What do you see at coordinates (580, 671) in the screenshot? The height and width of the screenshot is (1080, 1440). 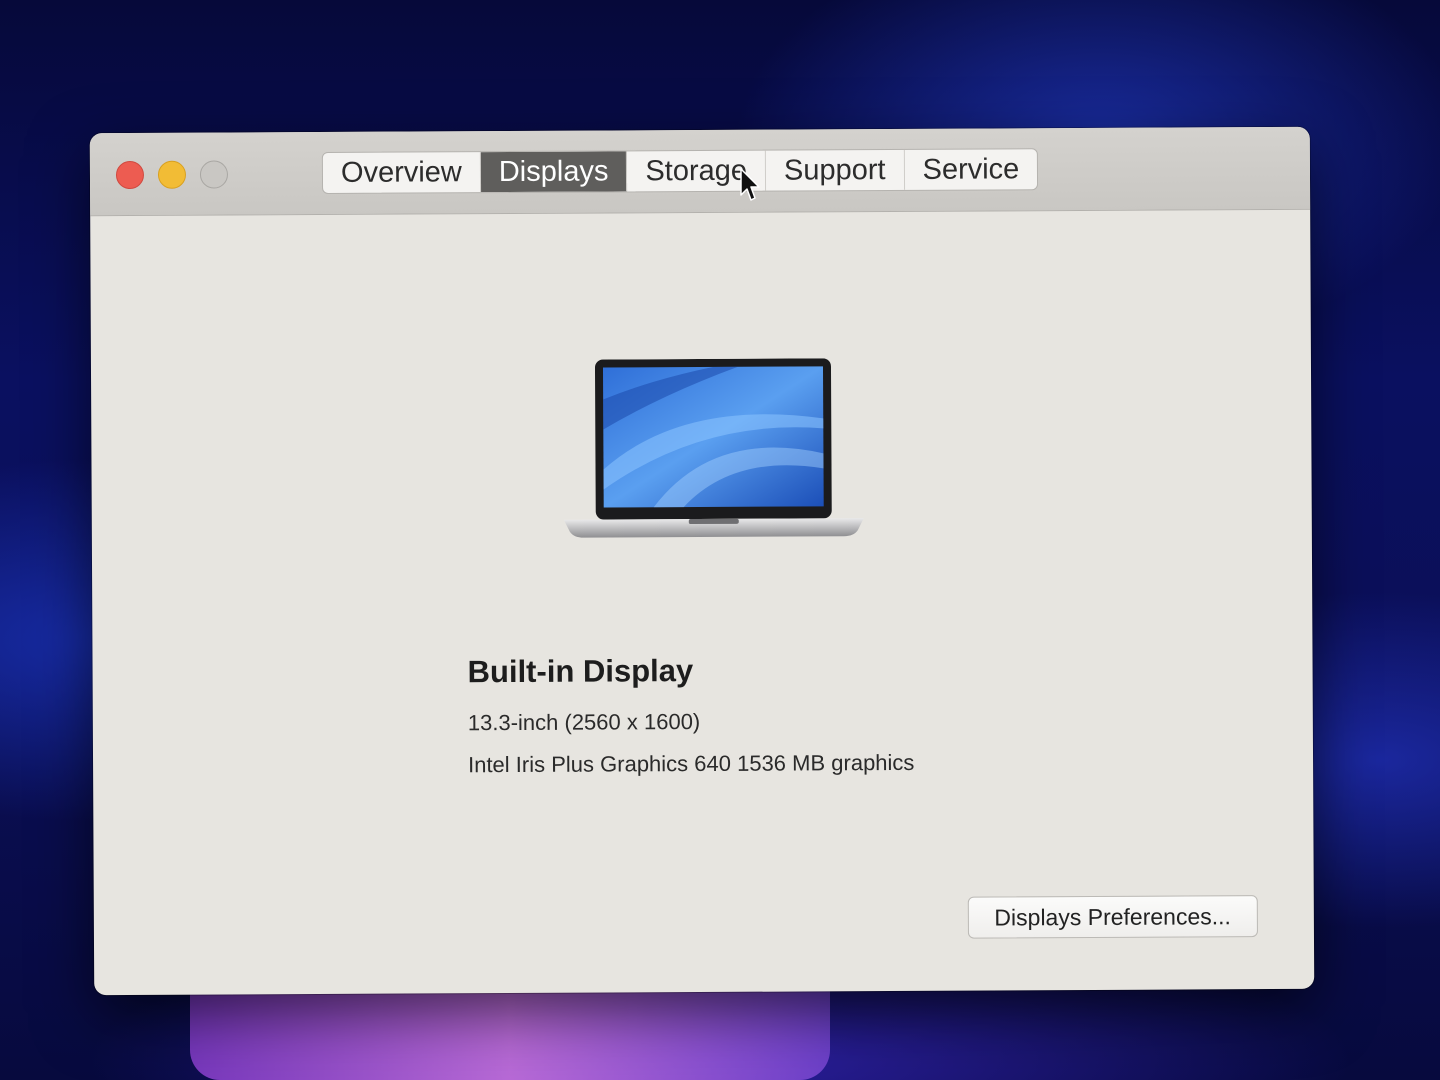 I see `display-title: Built-in Display` at bounding box center [580, 671].